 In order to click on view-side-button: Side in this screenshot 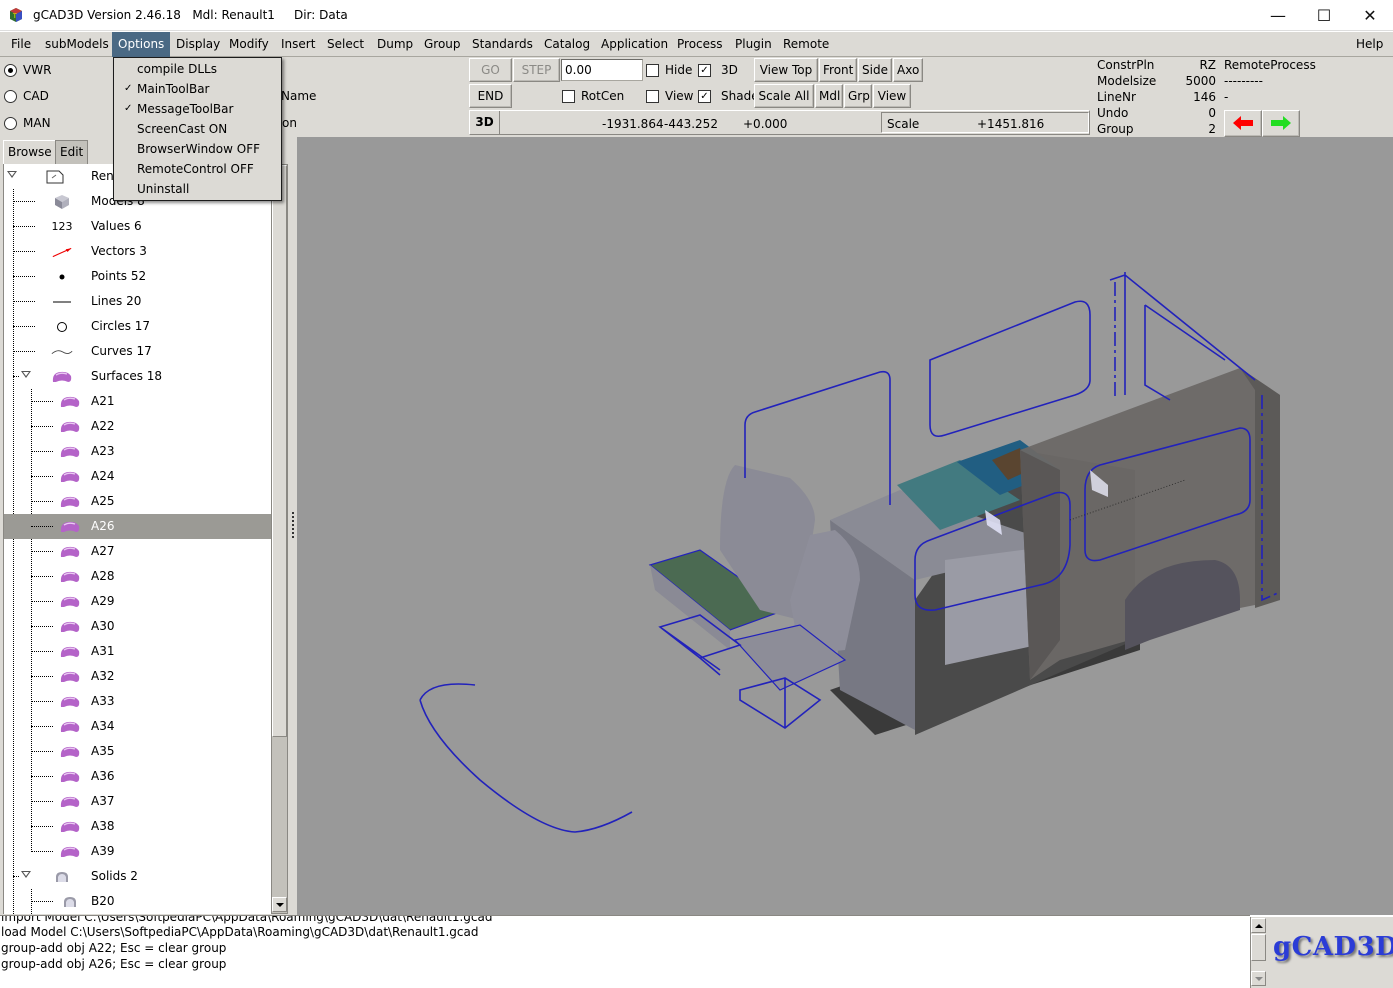, I will do `click(875, 70)`.